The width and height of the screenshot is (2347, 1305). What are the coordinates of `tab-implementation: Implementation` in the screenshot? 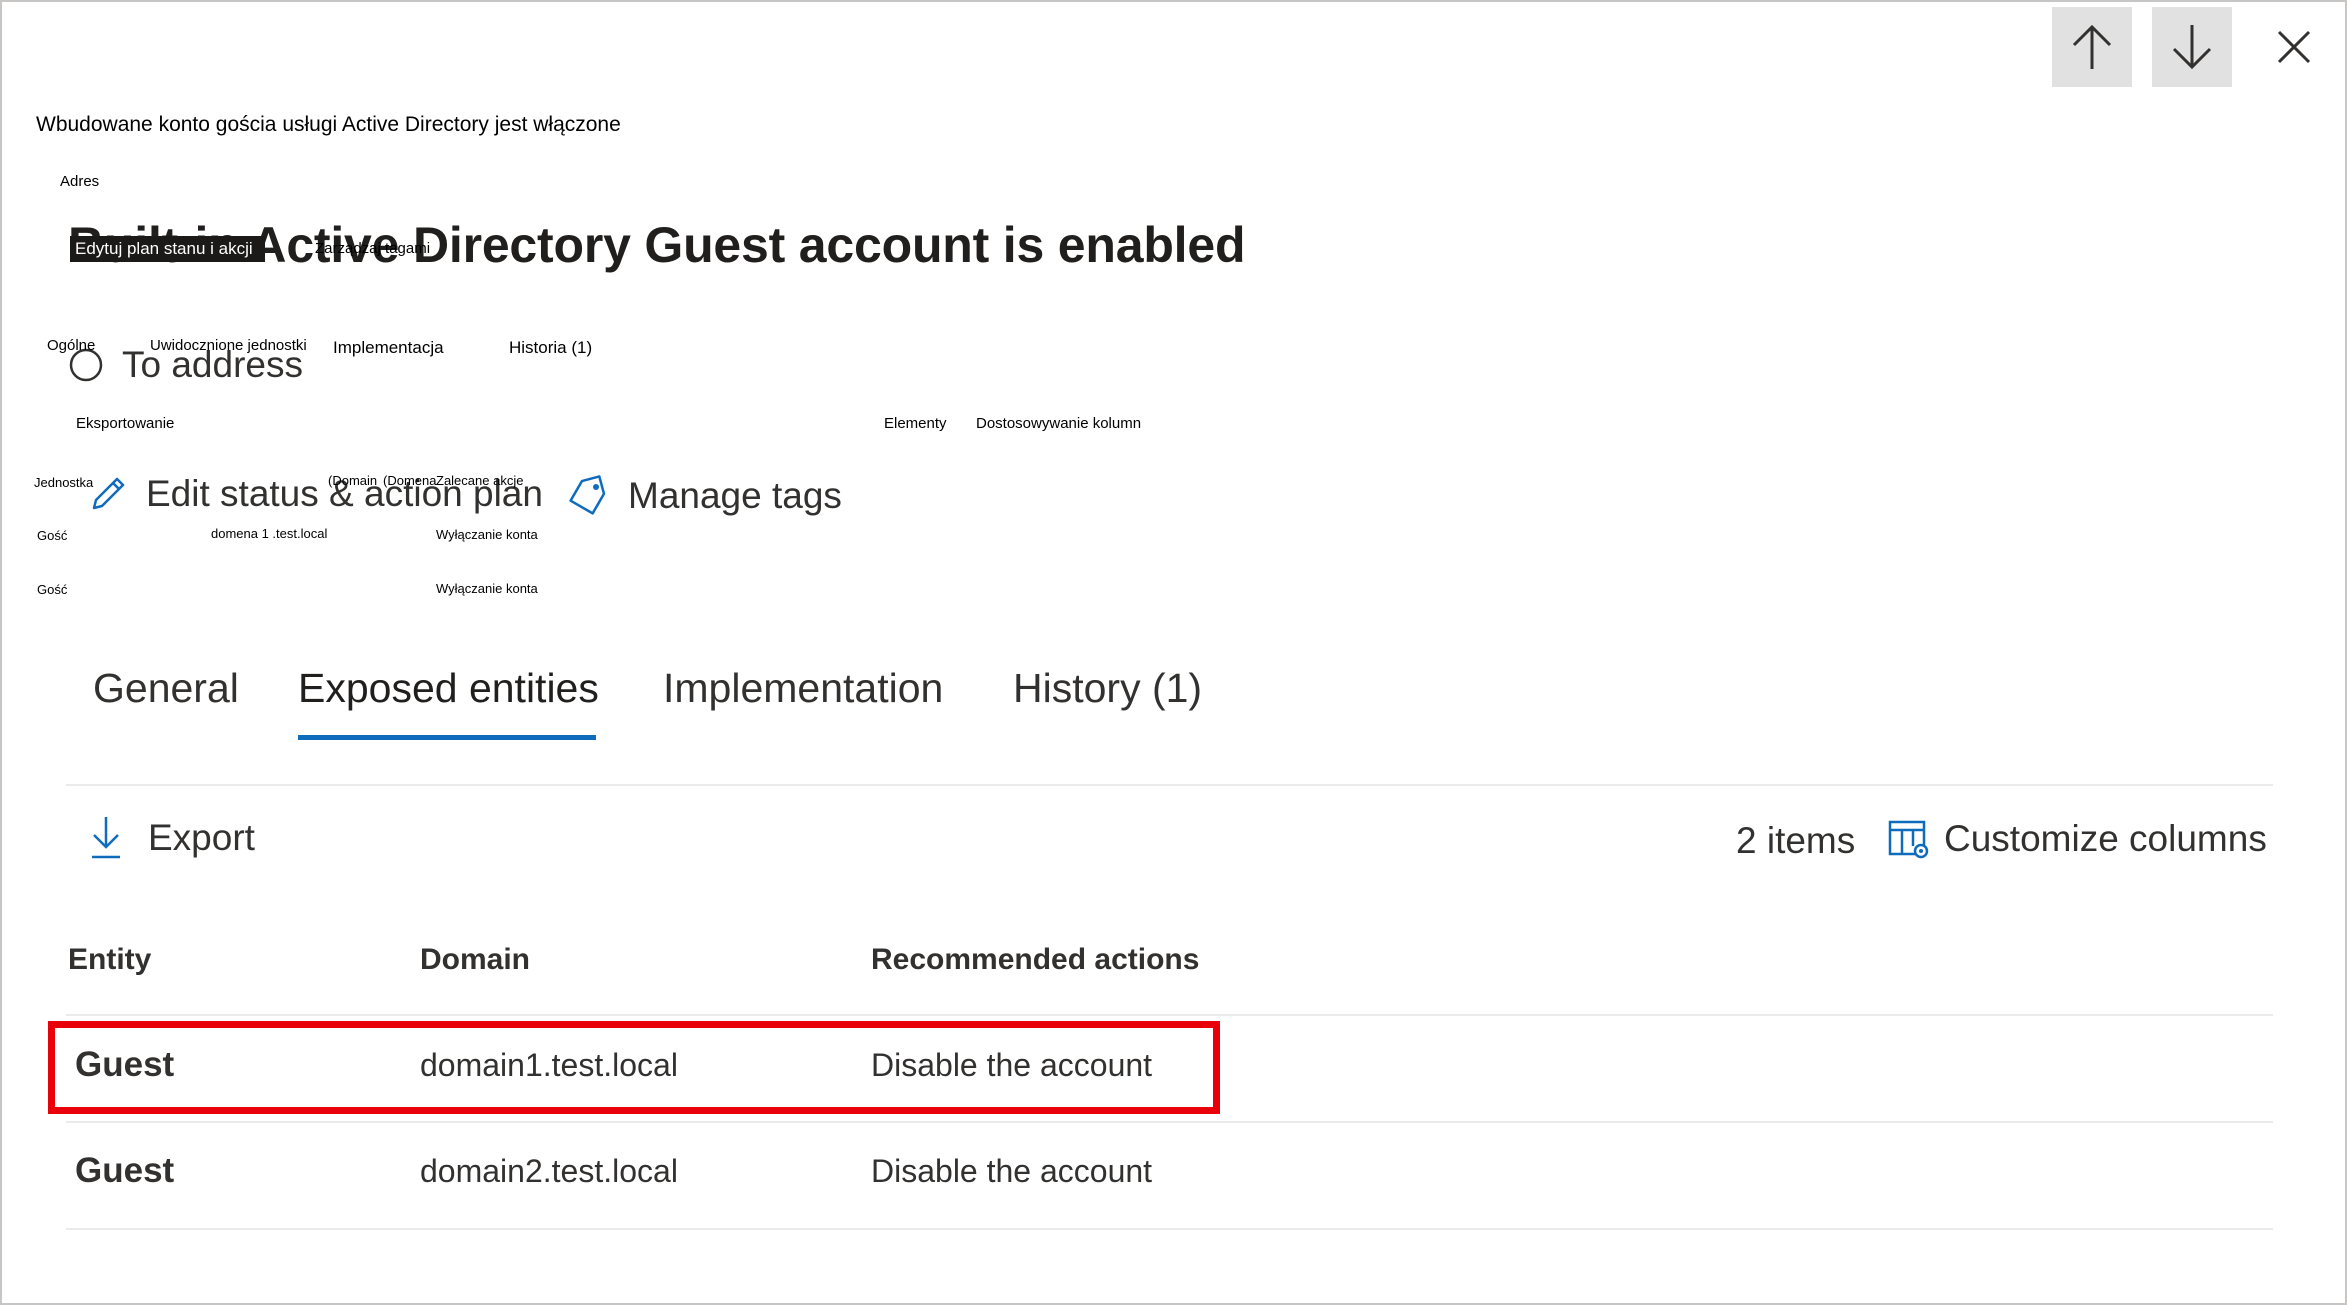 It's located at (803, 688).